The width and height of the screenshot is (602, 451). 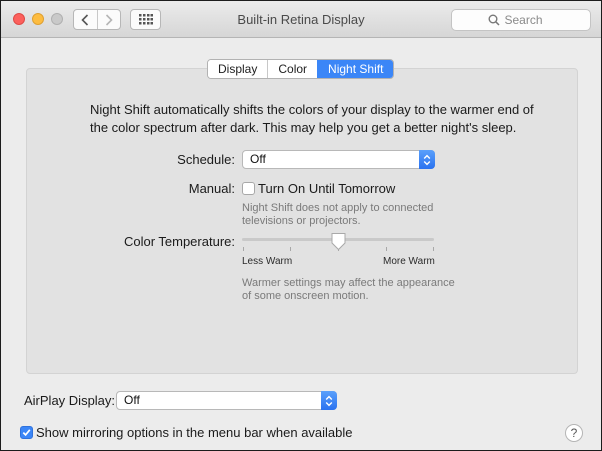 I want to click on slider-max-label: More Warm, so click(x=409, y=261).